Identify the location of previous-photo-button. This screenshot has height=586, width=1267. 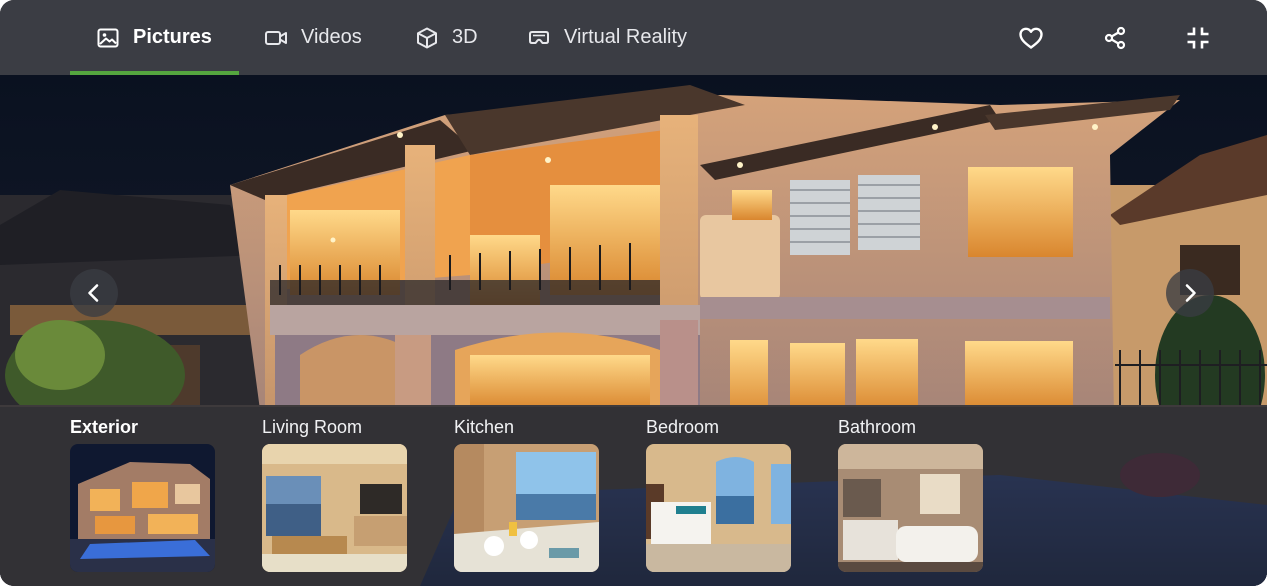
(94, 293).